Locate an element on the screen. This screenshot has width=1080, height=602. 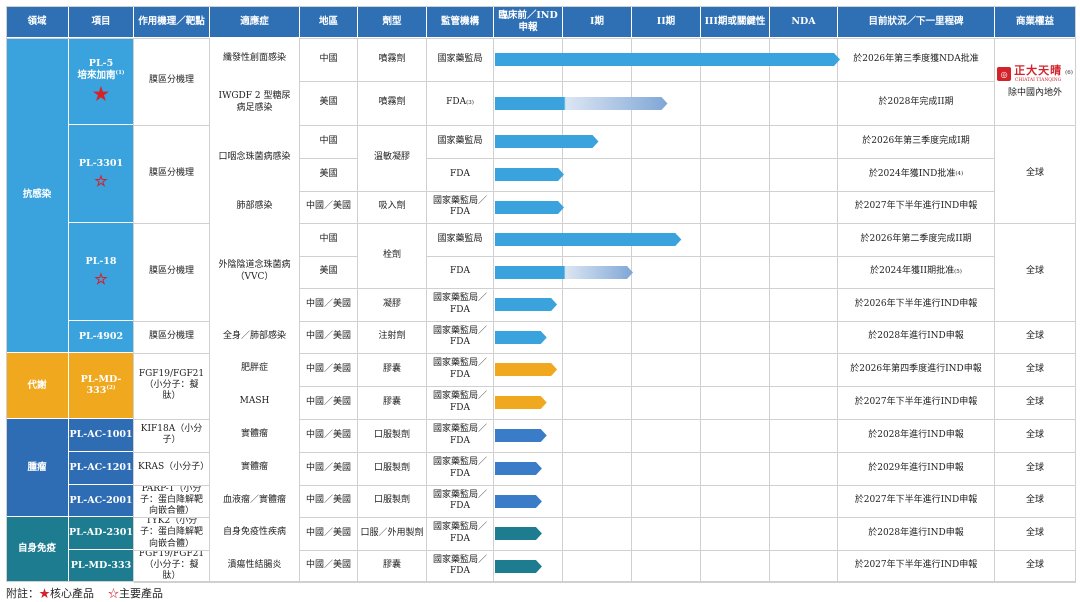
project-sub: 培來加南(1) is located at coordinates (101, 75).